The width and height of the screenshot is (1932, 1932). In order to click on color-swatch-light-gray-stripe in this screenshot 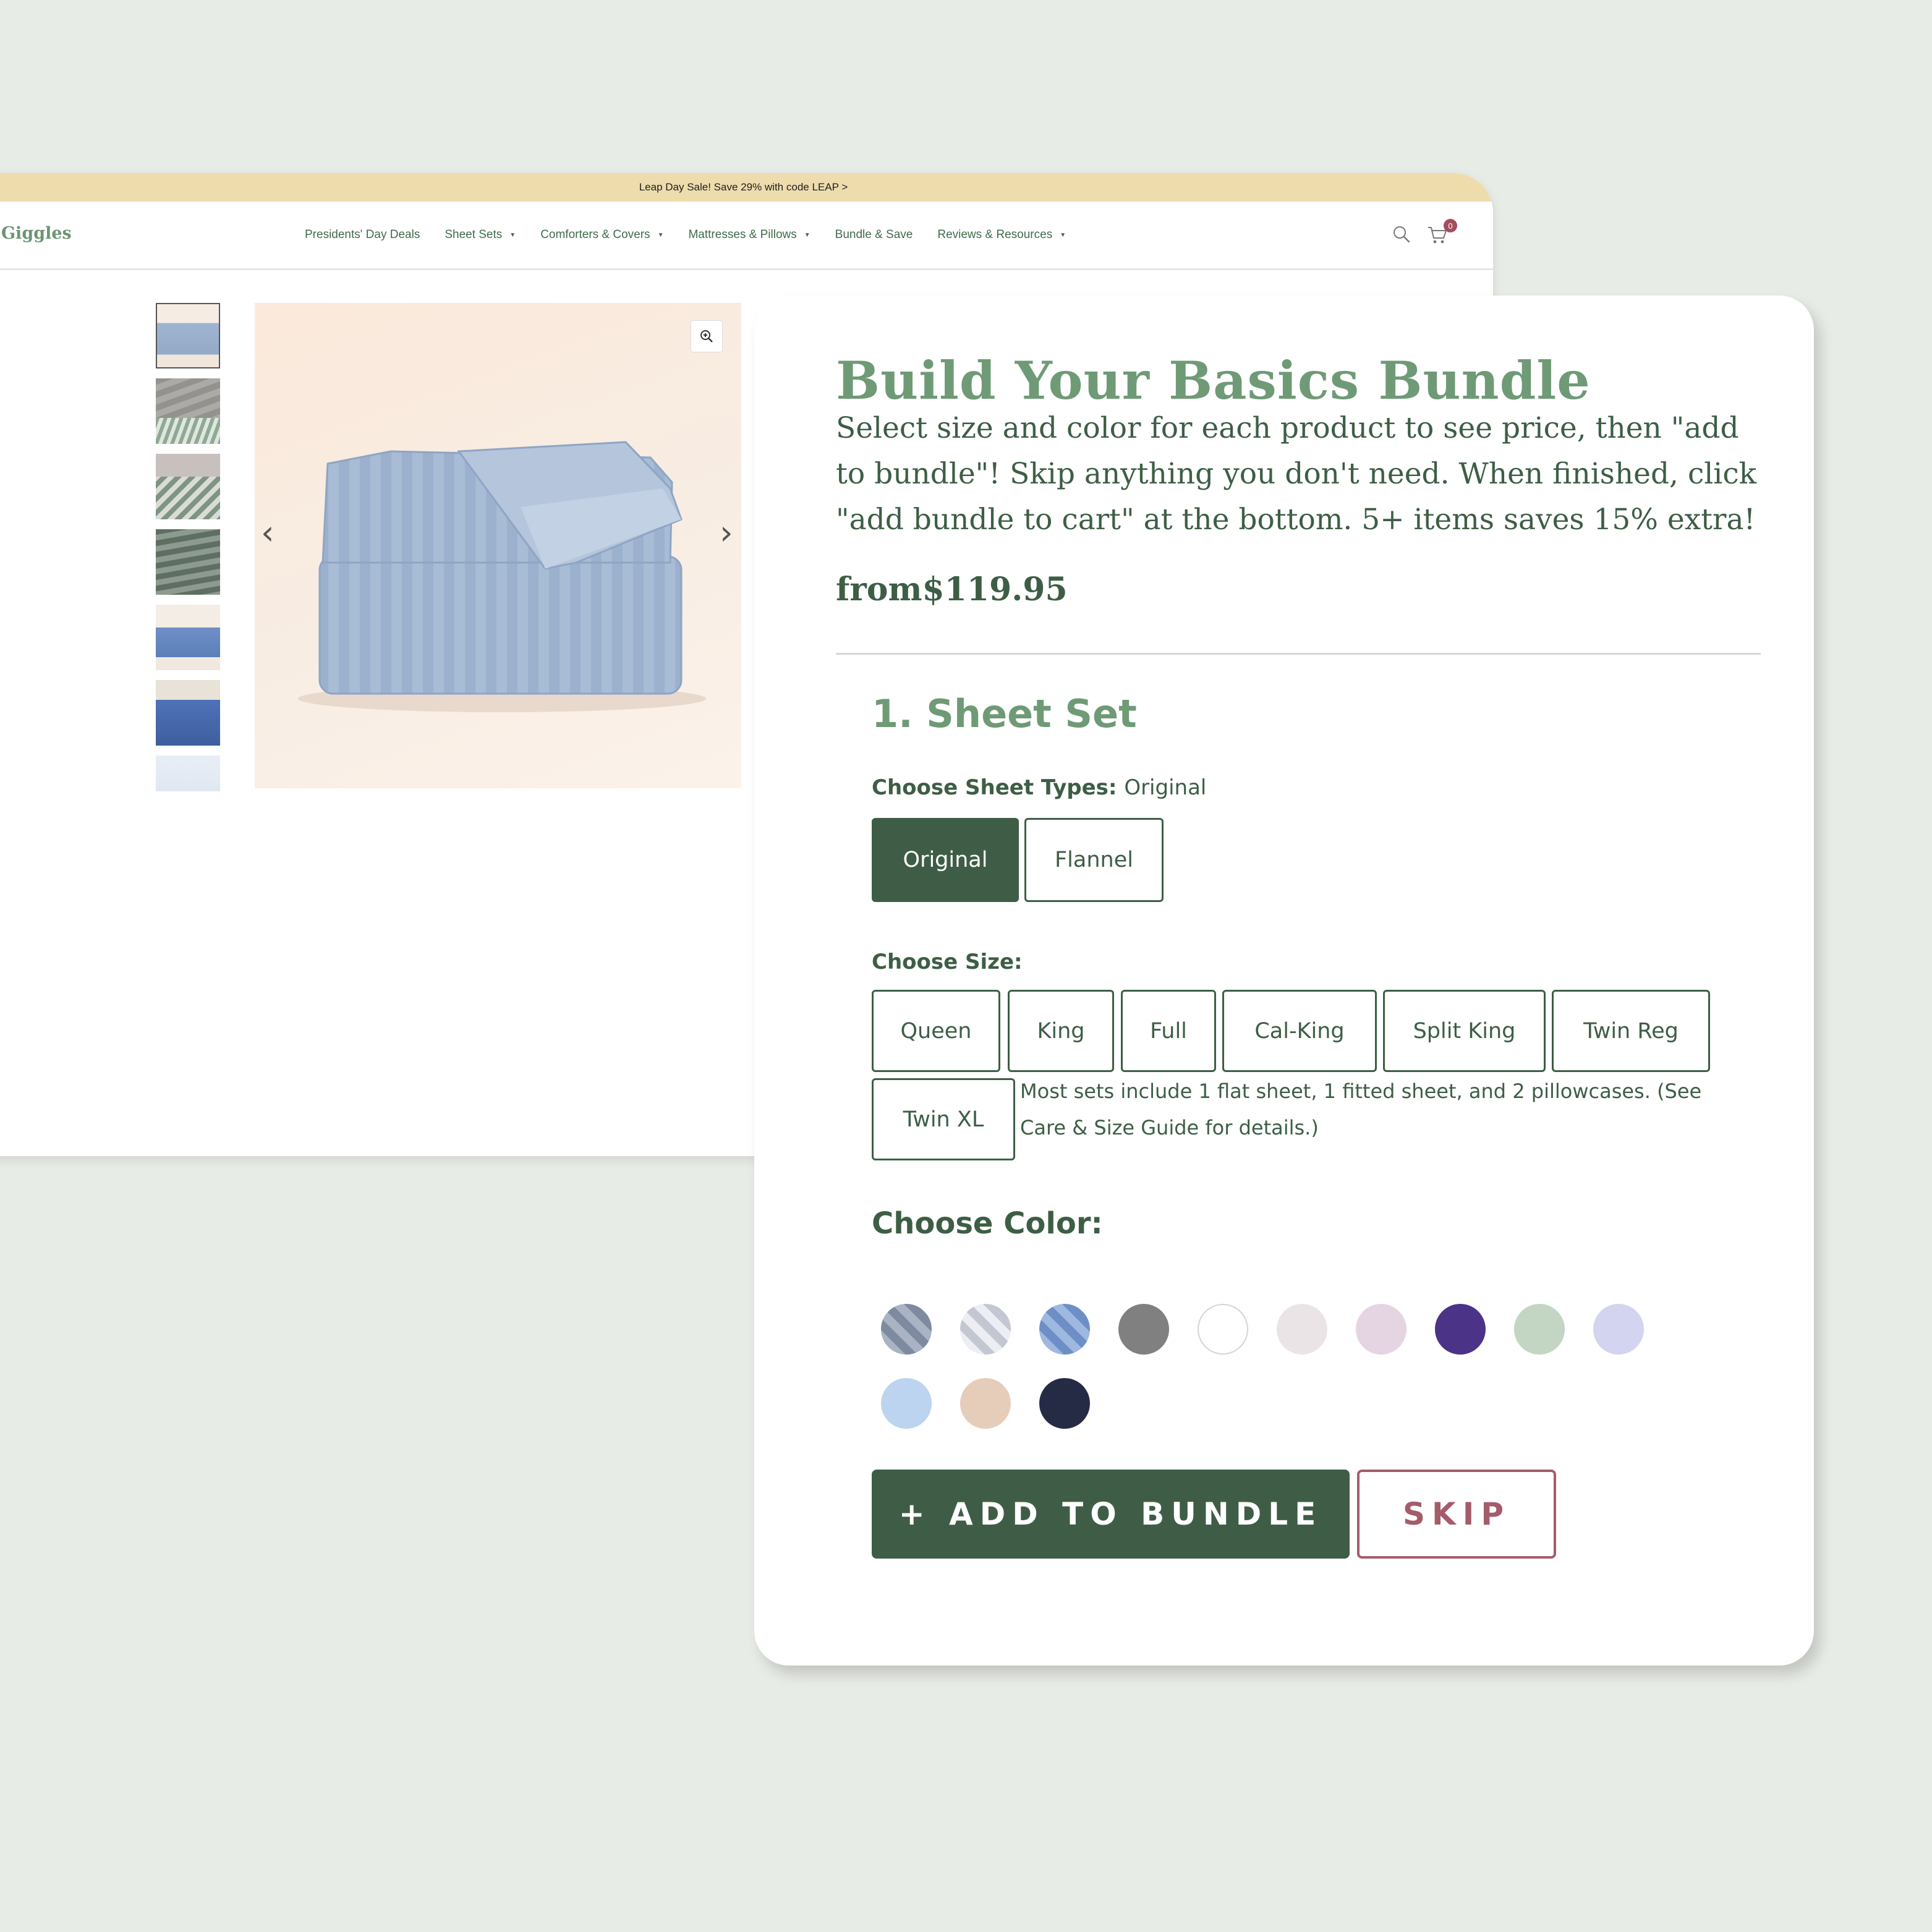, I will do `click(985, 1329)`.